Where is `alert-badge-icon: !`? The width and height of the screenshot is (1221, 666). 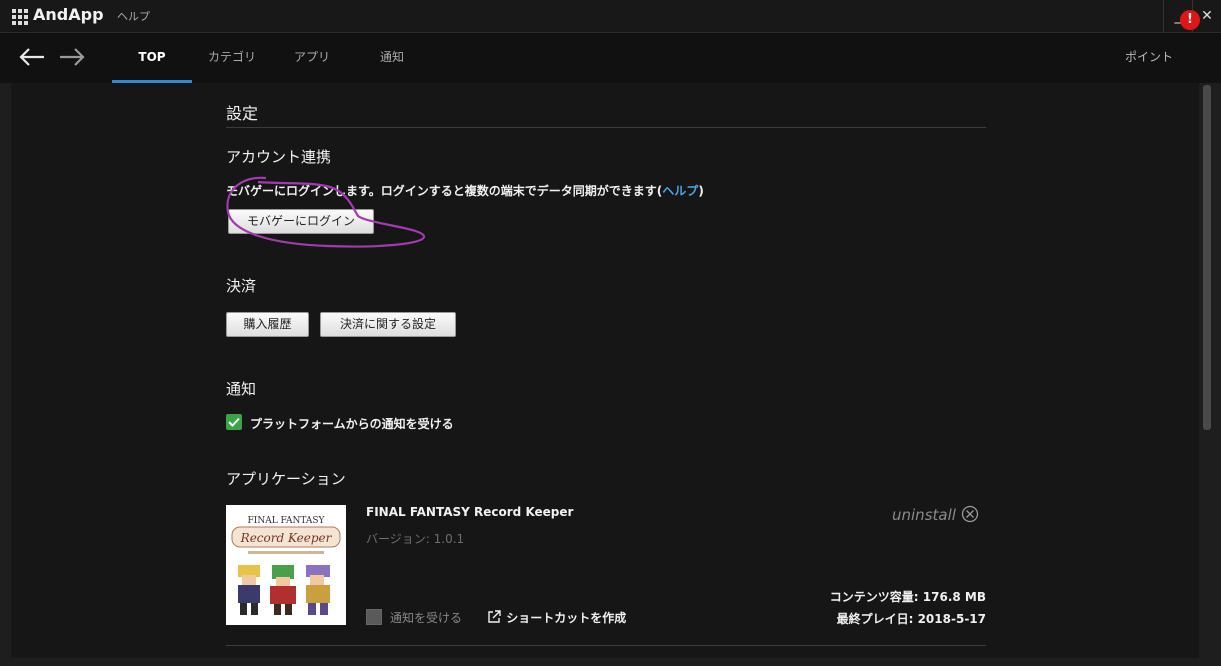 alert-badge-icon: ! is located at coordinates (1190, 20).